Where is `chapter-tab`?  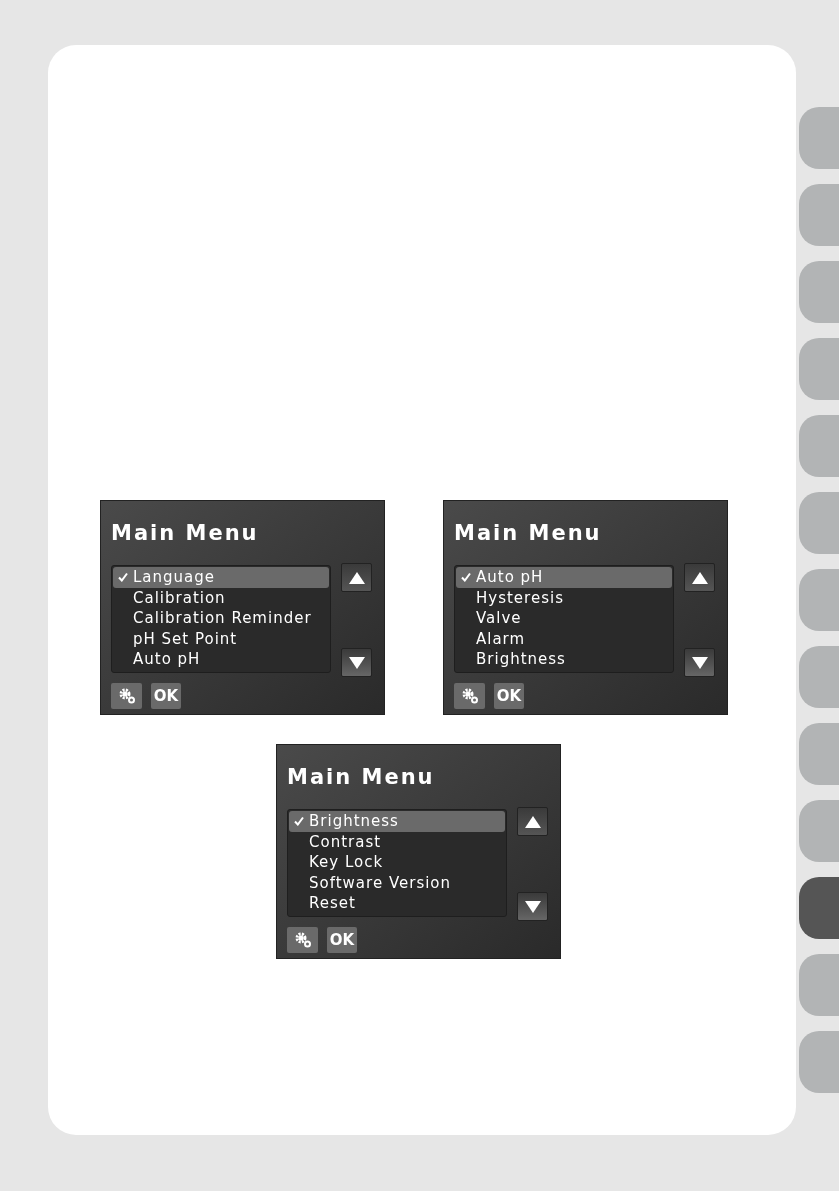 chapter-tab is located at coordinates (819, 908).